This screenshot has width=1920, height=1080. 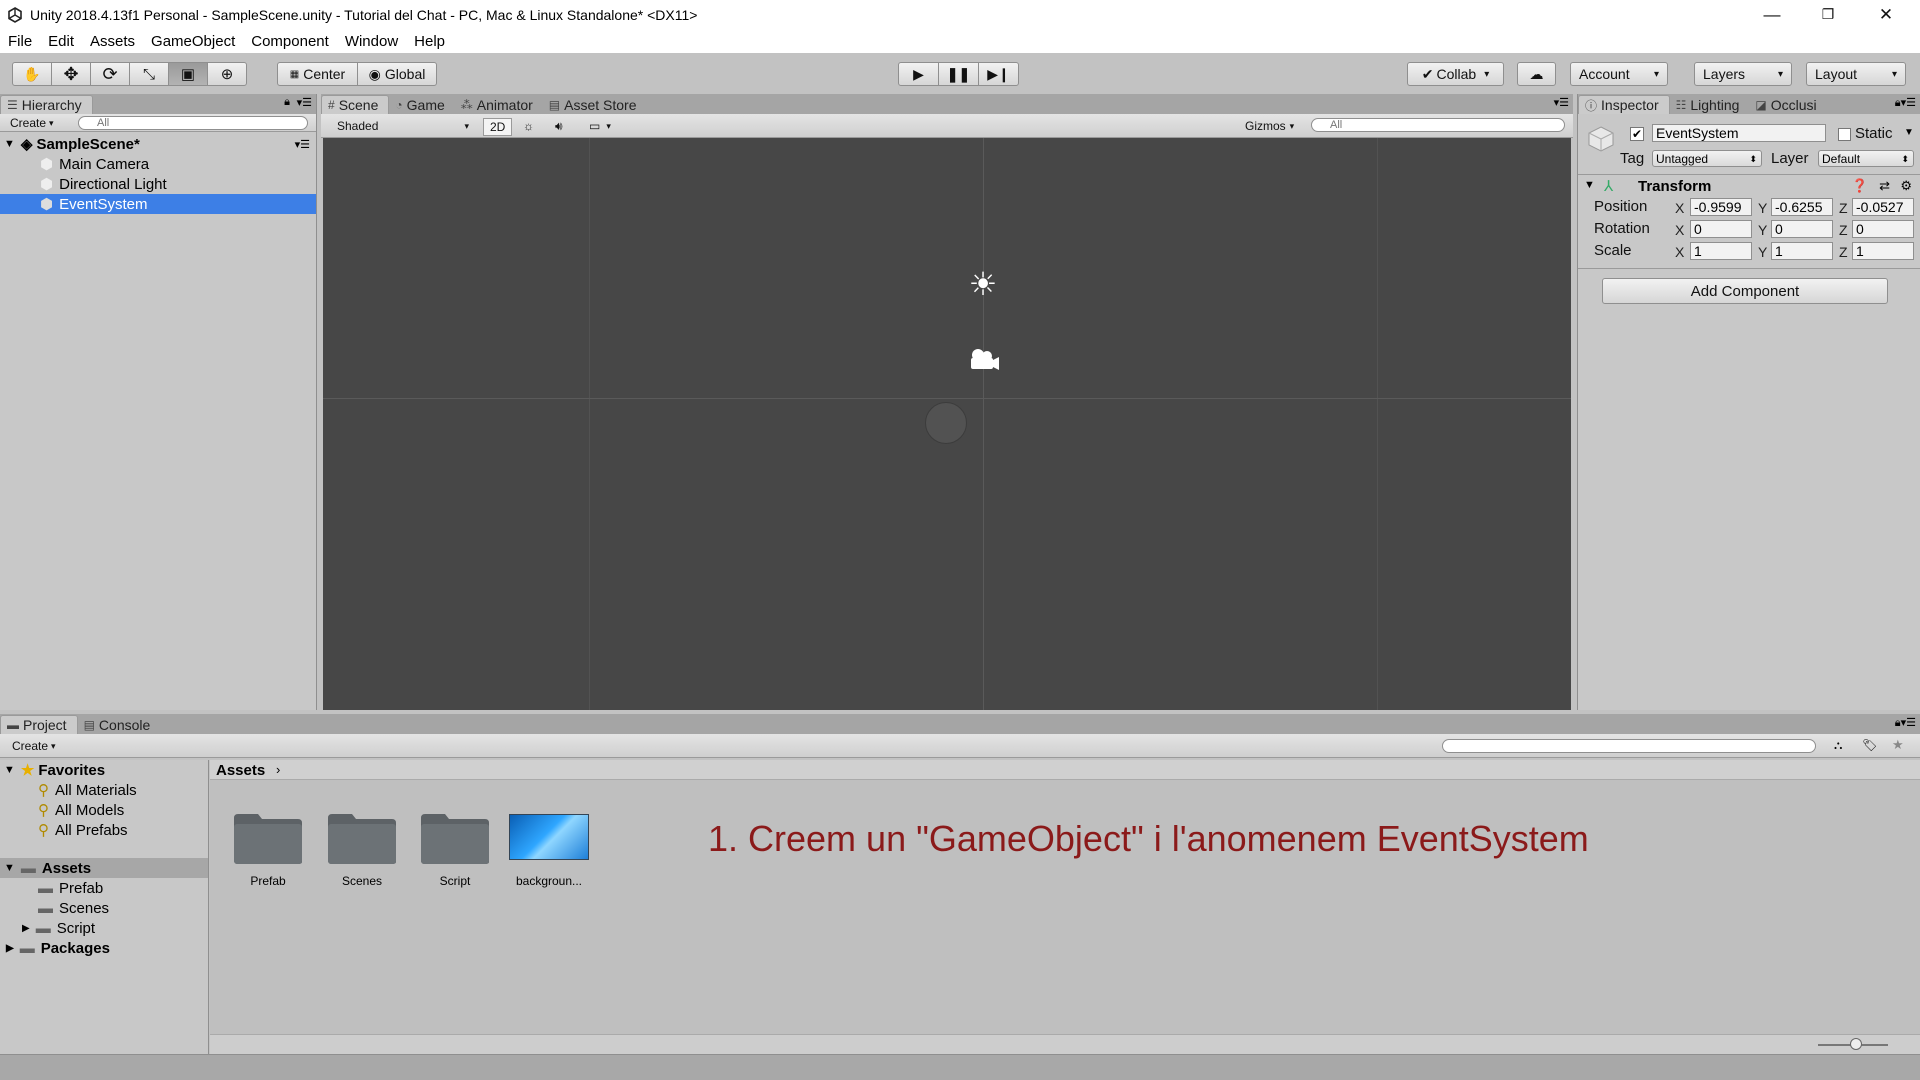 I want to click on menu-component: Component, so click(x=290, y=41).